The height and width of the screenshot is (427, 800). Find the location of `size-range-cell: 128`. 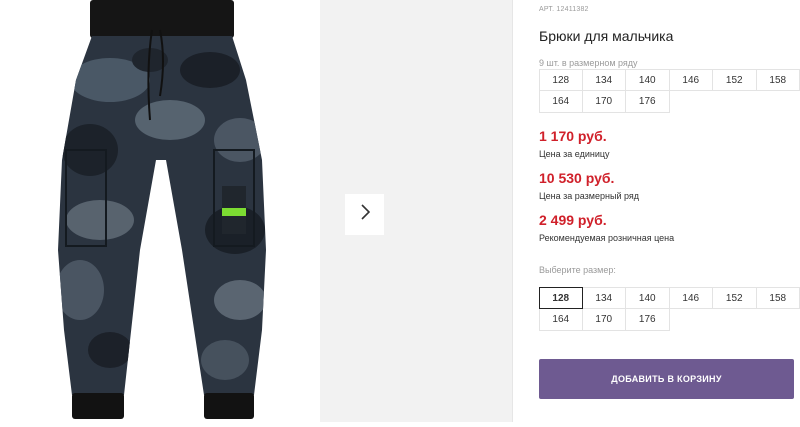

size-range-cell: 128 is located at coordinates (561, 80).